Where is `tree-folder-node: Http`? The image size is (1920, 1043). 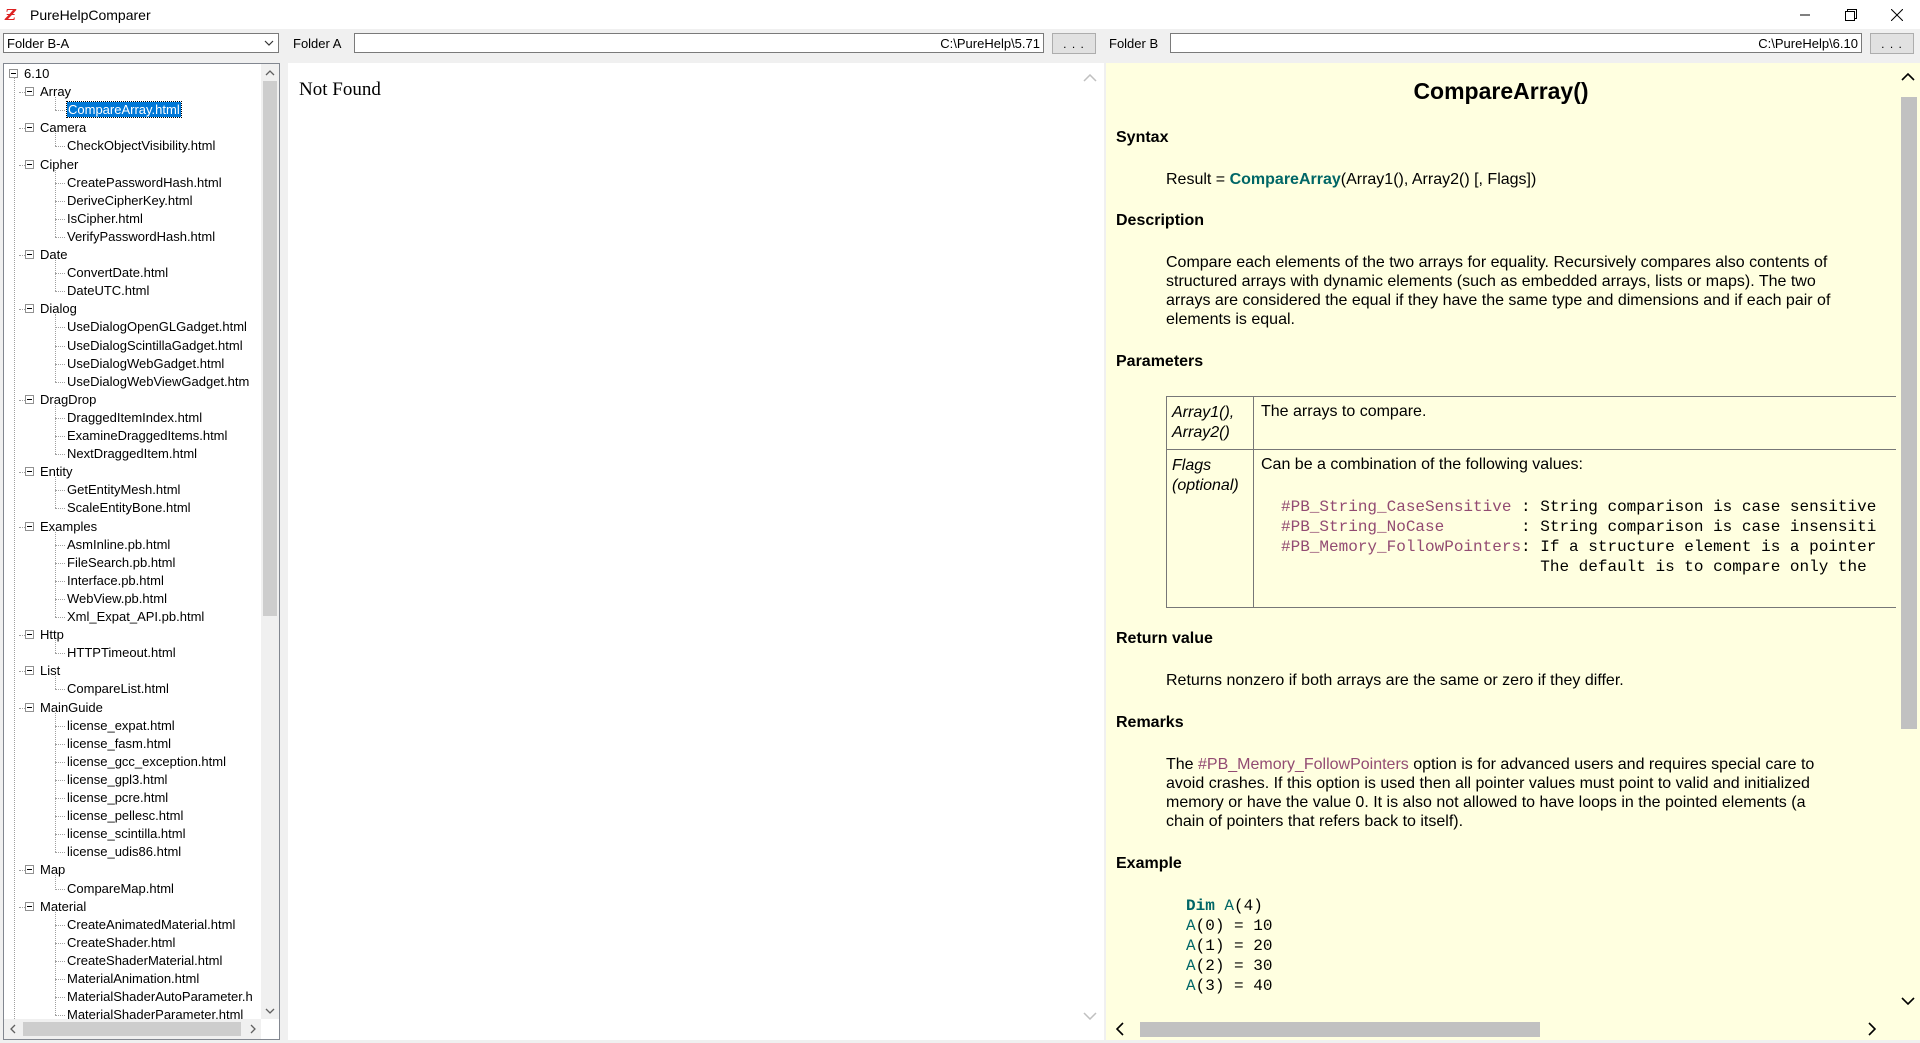
tree-folder-node: Http is located at coordinates (52, 635).